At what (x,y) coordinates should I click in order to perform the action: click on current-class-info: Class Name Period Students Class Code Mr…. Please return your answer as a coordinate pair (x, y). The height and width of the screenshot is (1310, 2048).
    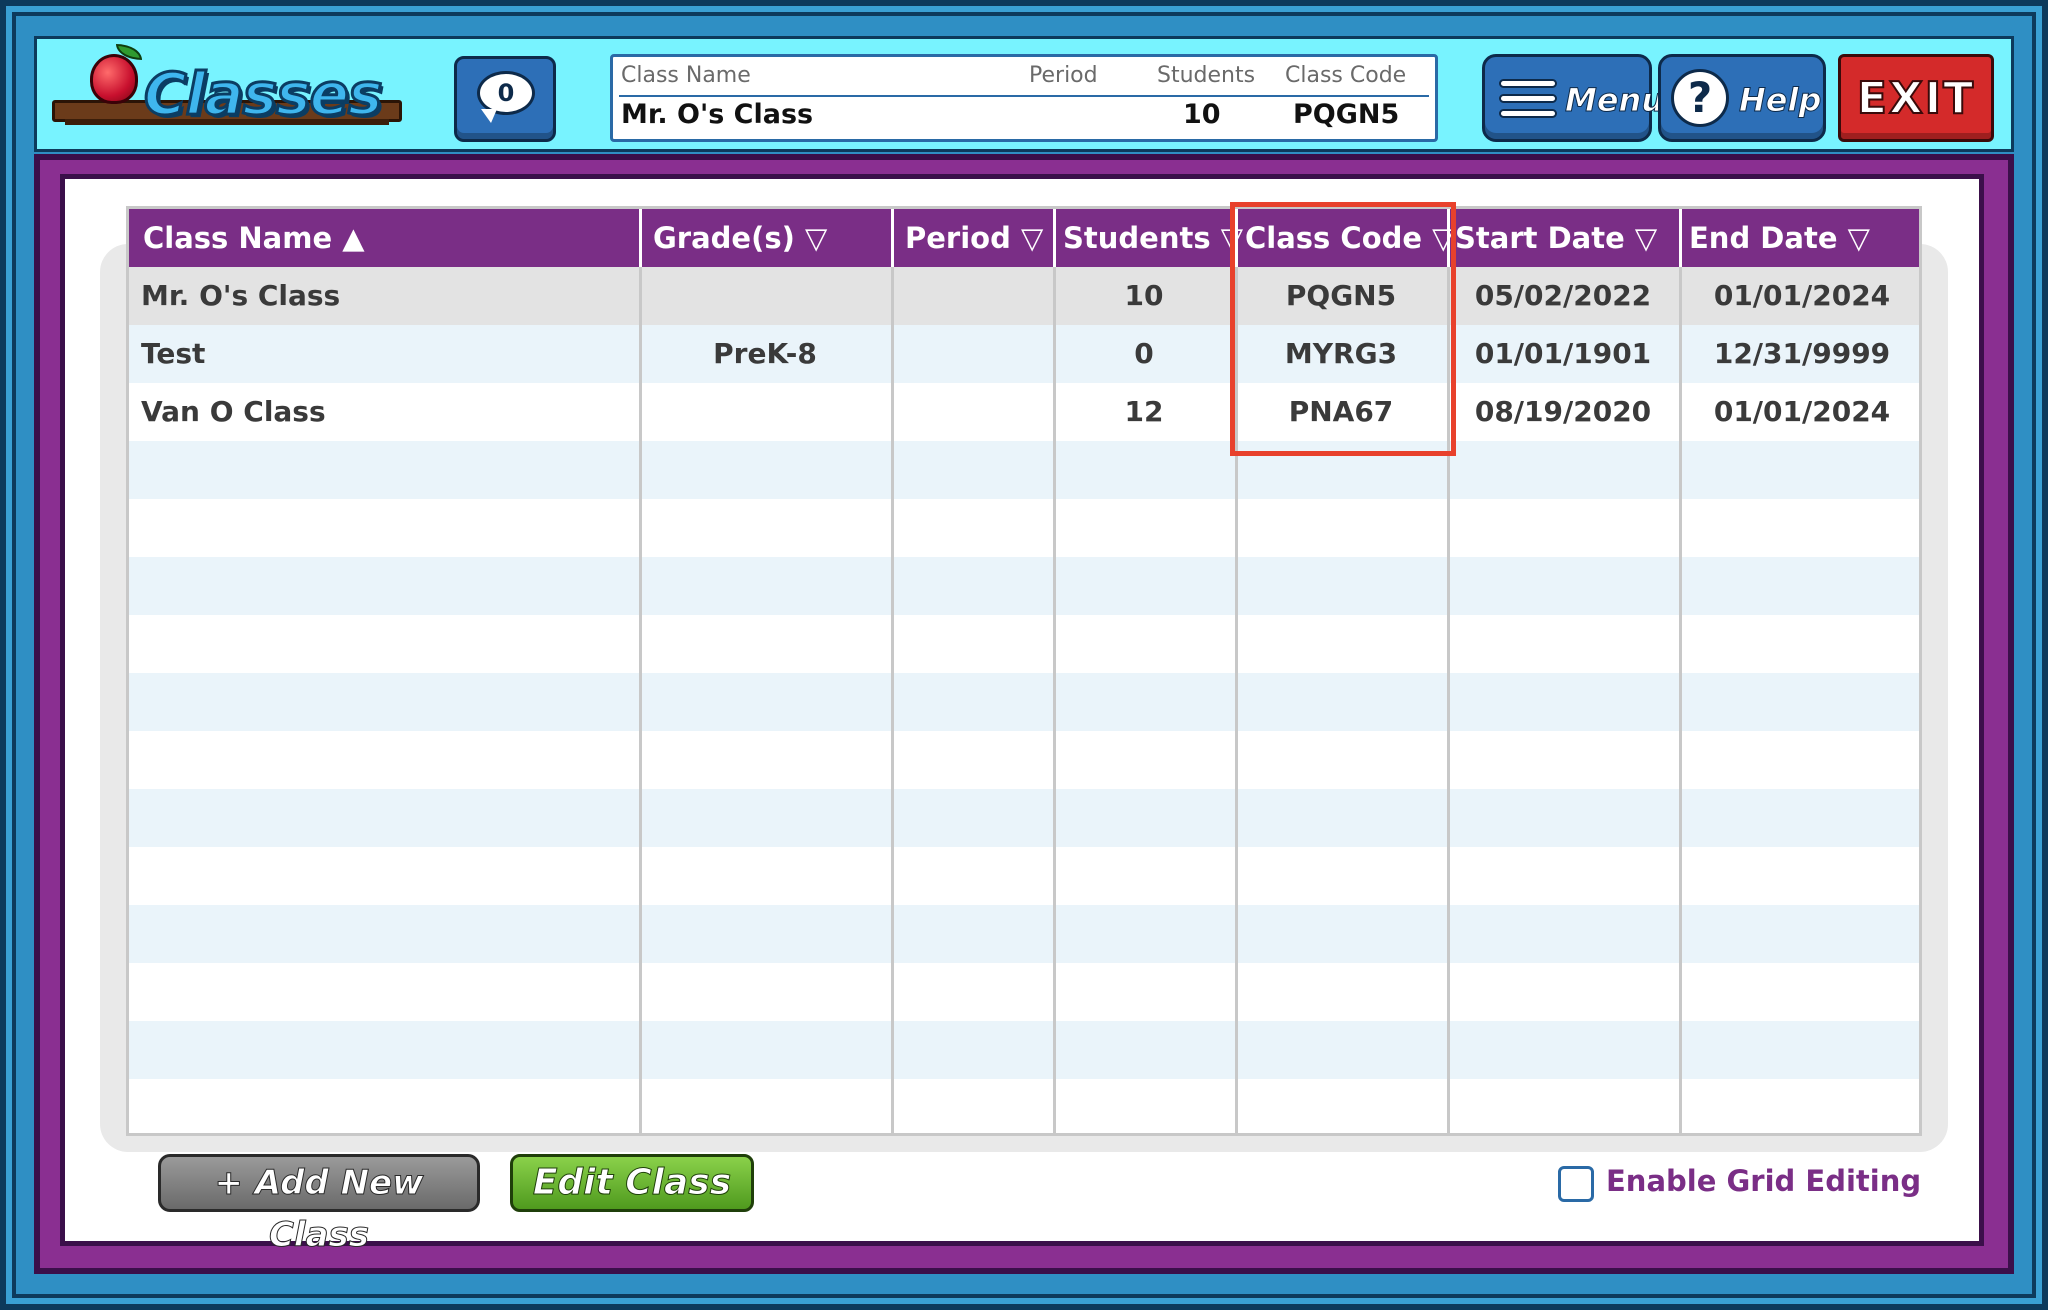
    Looking at the image, I should click on (1024, 98).